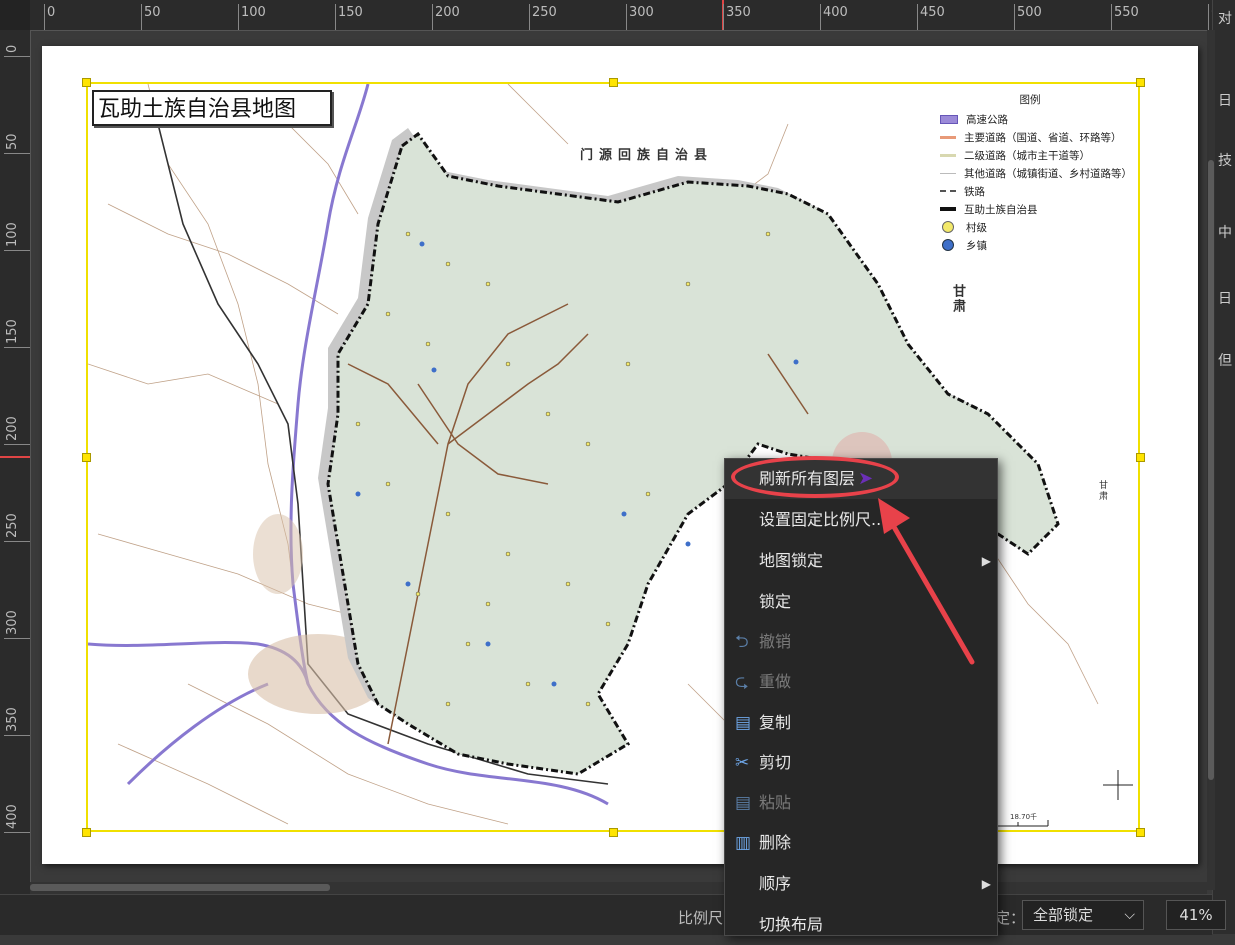 This screenshot has height=945, width=1235. Describe the element at coordinates (1029, 12) in the screenshot. I see `ruler-tick-label: 500` at that location.